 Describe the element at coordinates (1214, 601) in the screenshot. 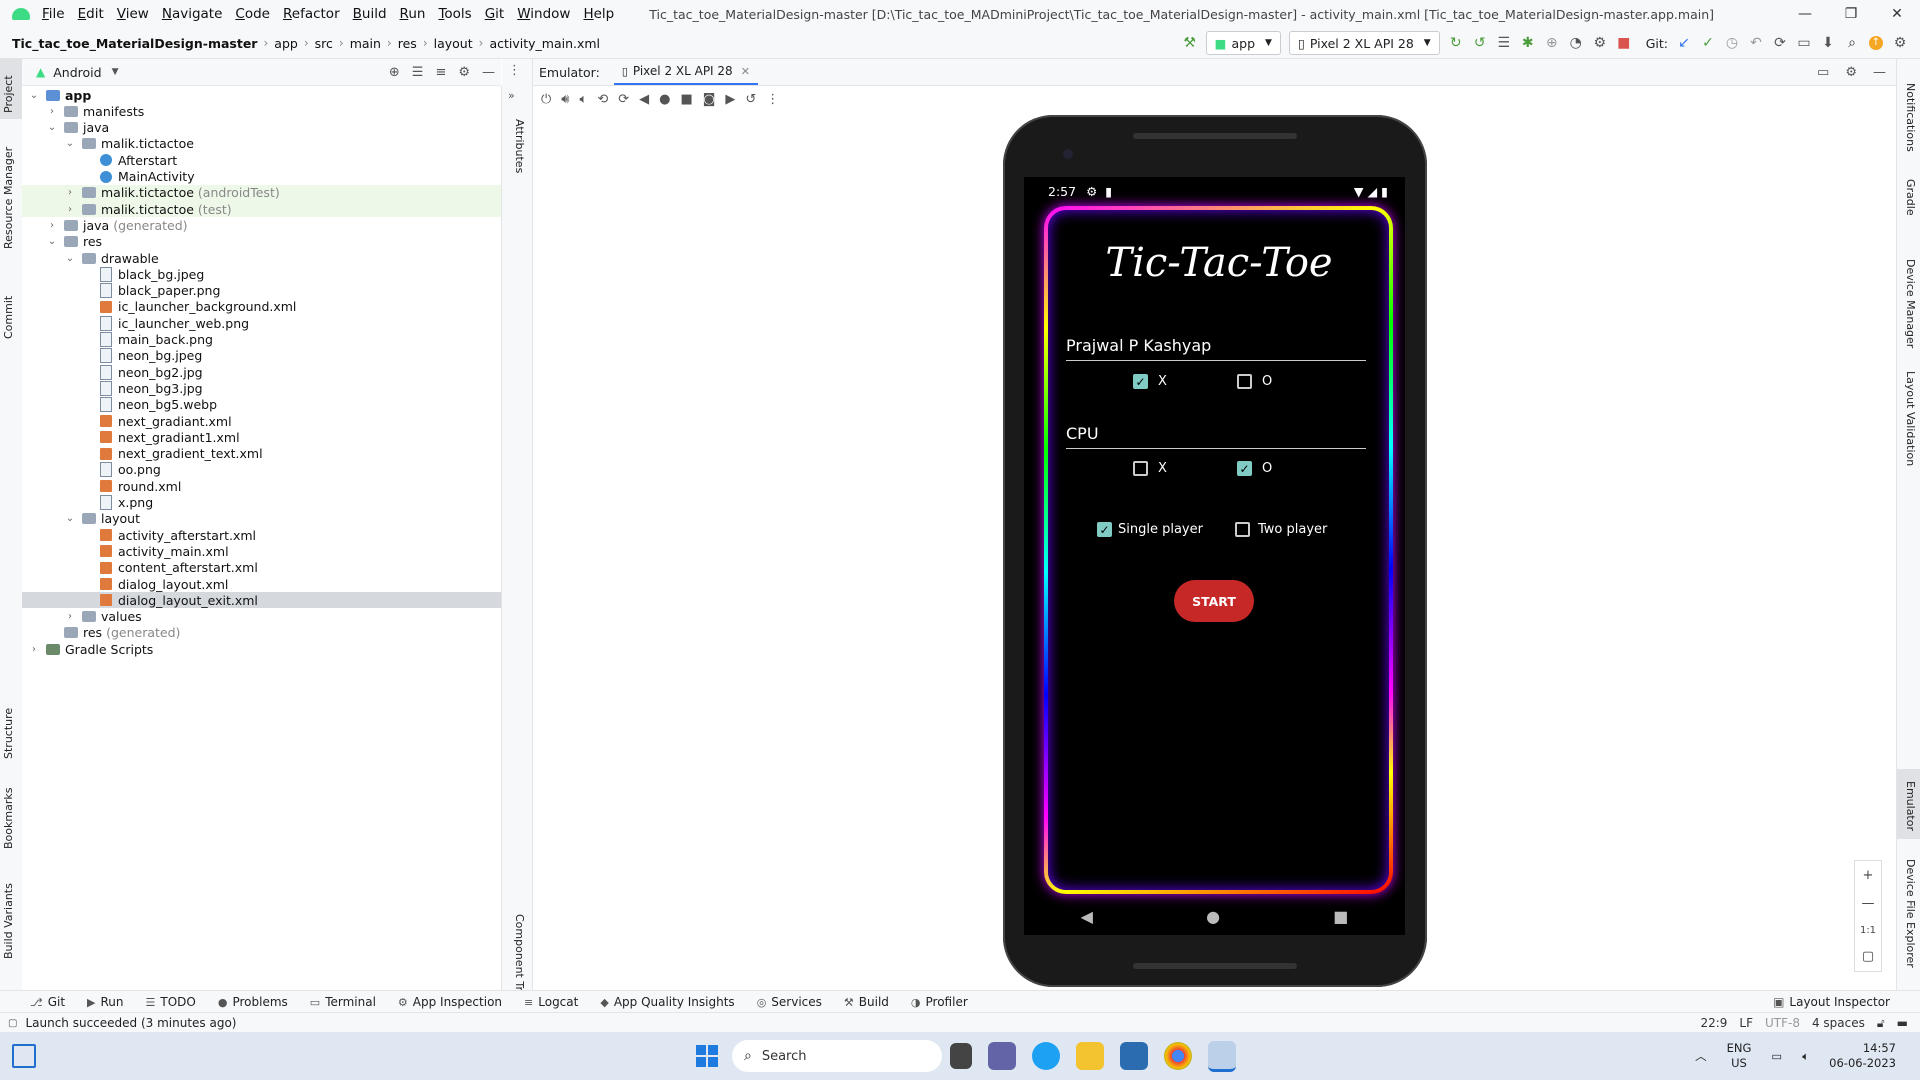

I see `start-button: START` at that location.